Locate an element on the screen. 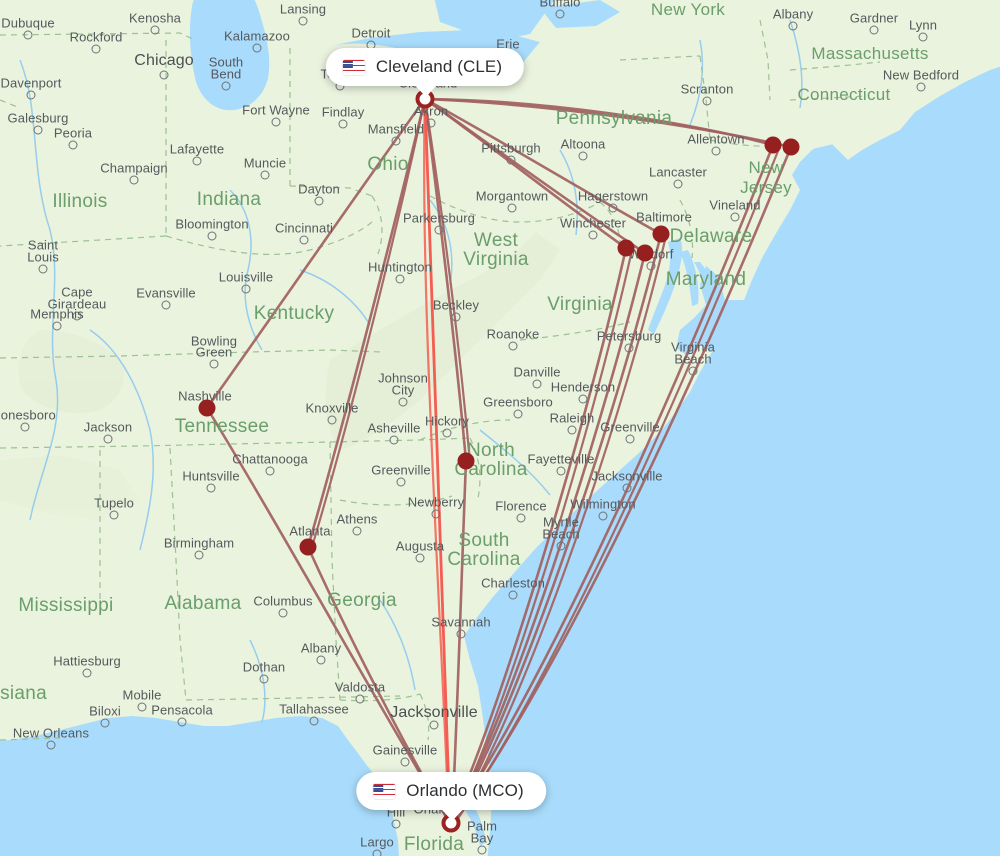 This screenshot has height=856, width=1000. origin-label: Cleveland (CLE) is located at coordinates (439, 66).